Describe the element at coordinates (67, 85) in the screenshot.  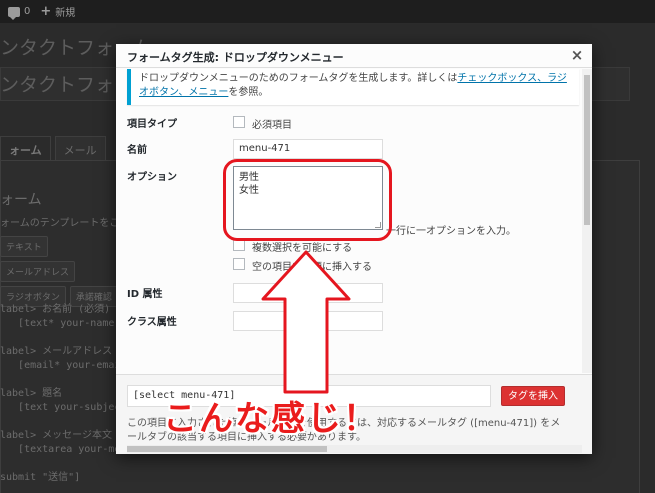
I see `form-title-input: ンタクトフォー` at that location.